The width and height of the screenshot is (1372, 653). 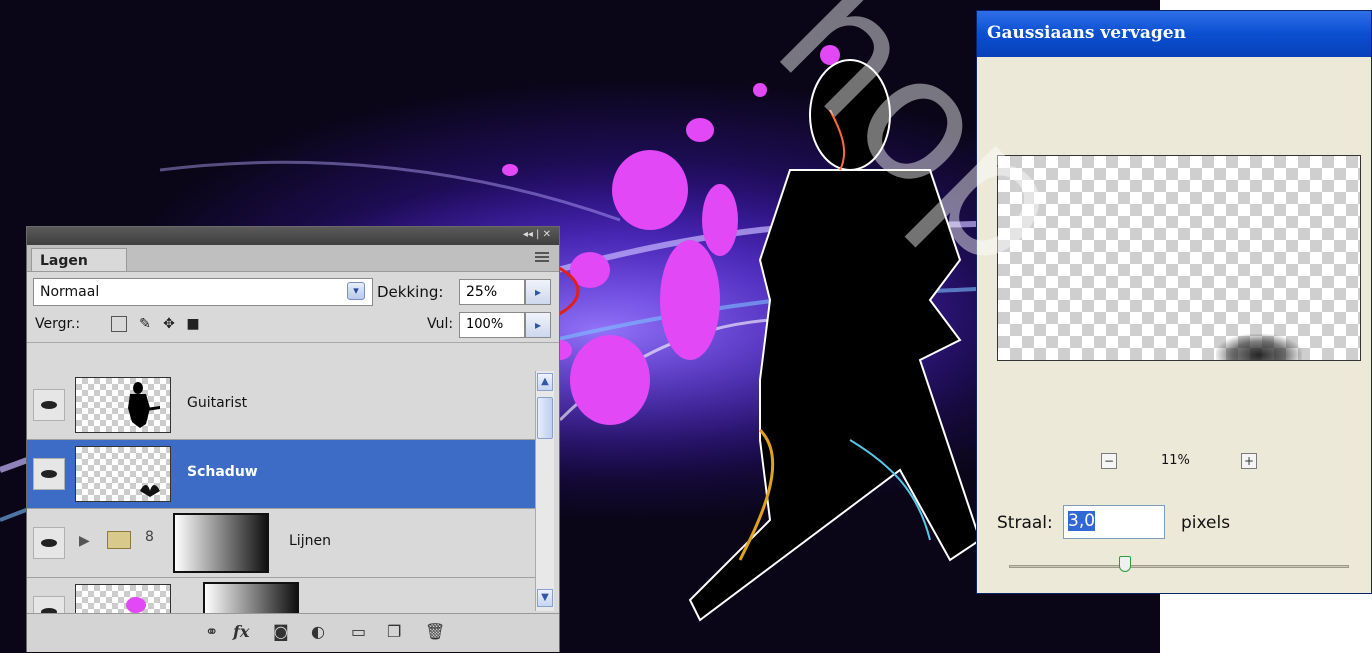 What do you see at coordinates (203, 292) in the screenshot?
I see `blend-mode-select: Normaal` at bounding box center [203, 292].